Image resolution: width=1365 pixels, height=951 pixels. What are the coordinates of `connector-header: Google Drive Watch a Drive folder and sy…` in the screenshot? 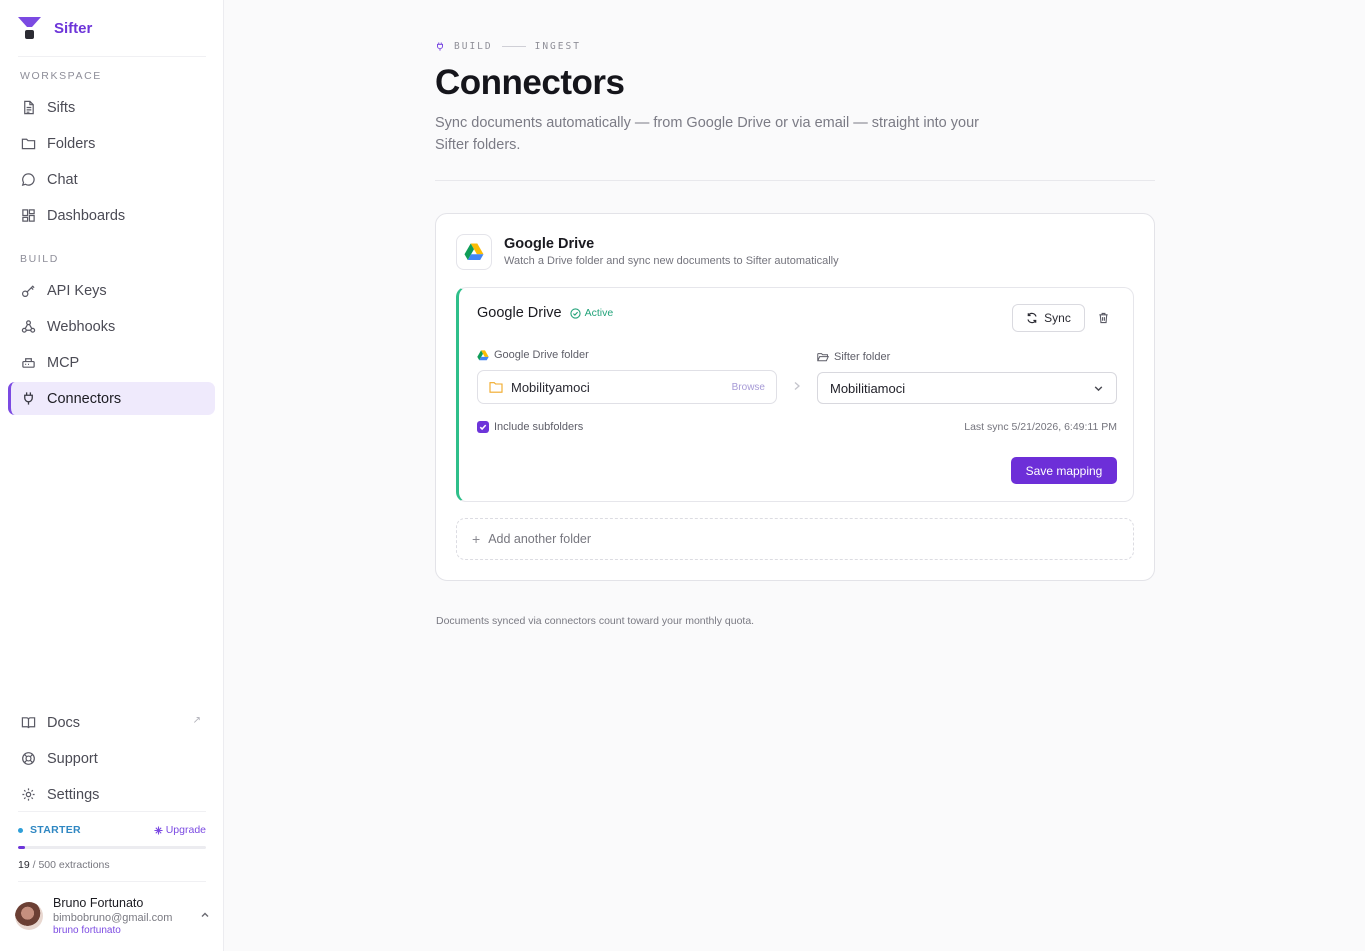 It's located at (647, 252).